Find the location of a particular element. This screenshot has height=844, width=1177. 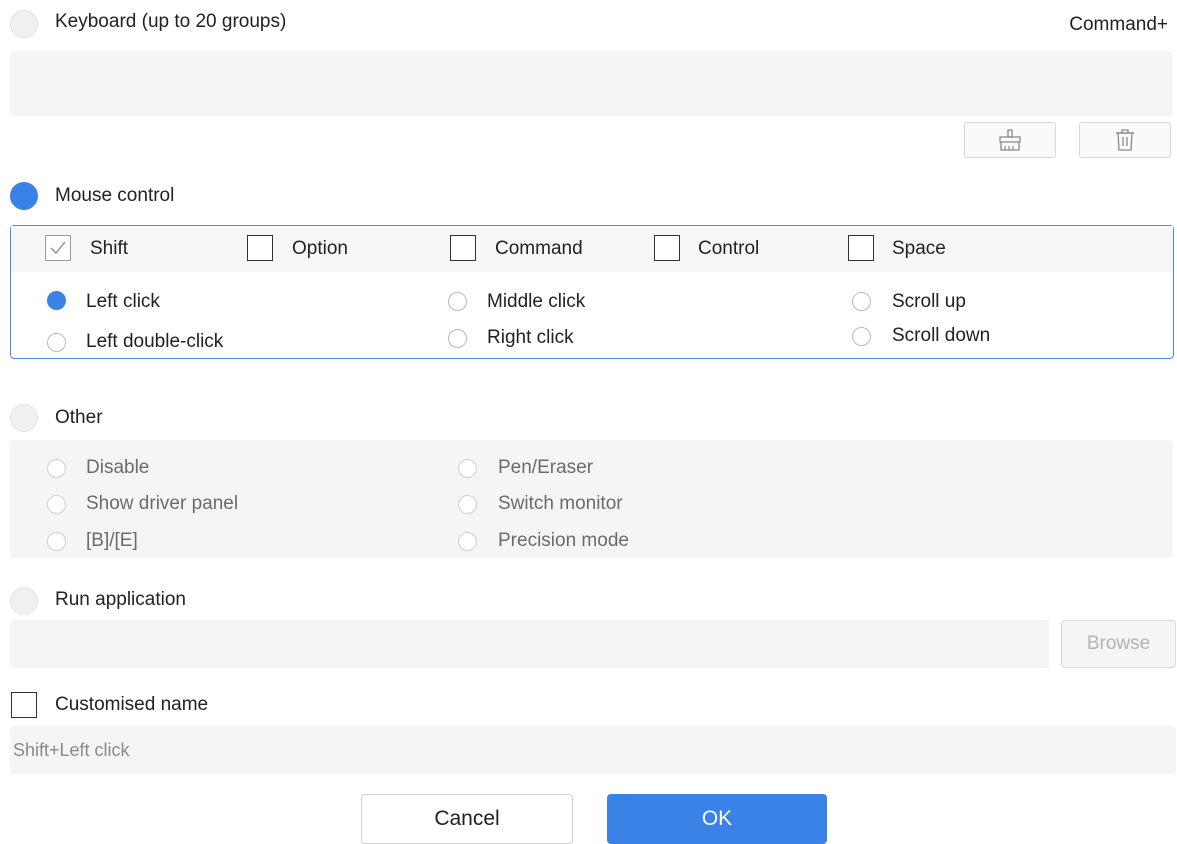

command-label: Command is located at coordinates (539, 248).